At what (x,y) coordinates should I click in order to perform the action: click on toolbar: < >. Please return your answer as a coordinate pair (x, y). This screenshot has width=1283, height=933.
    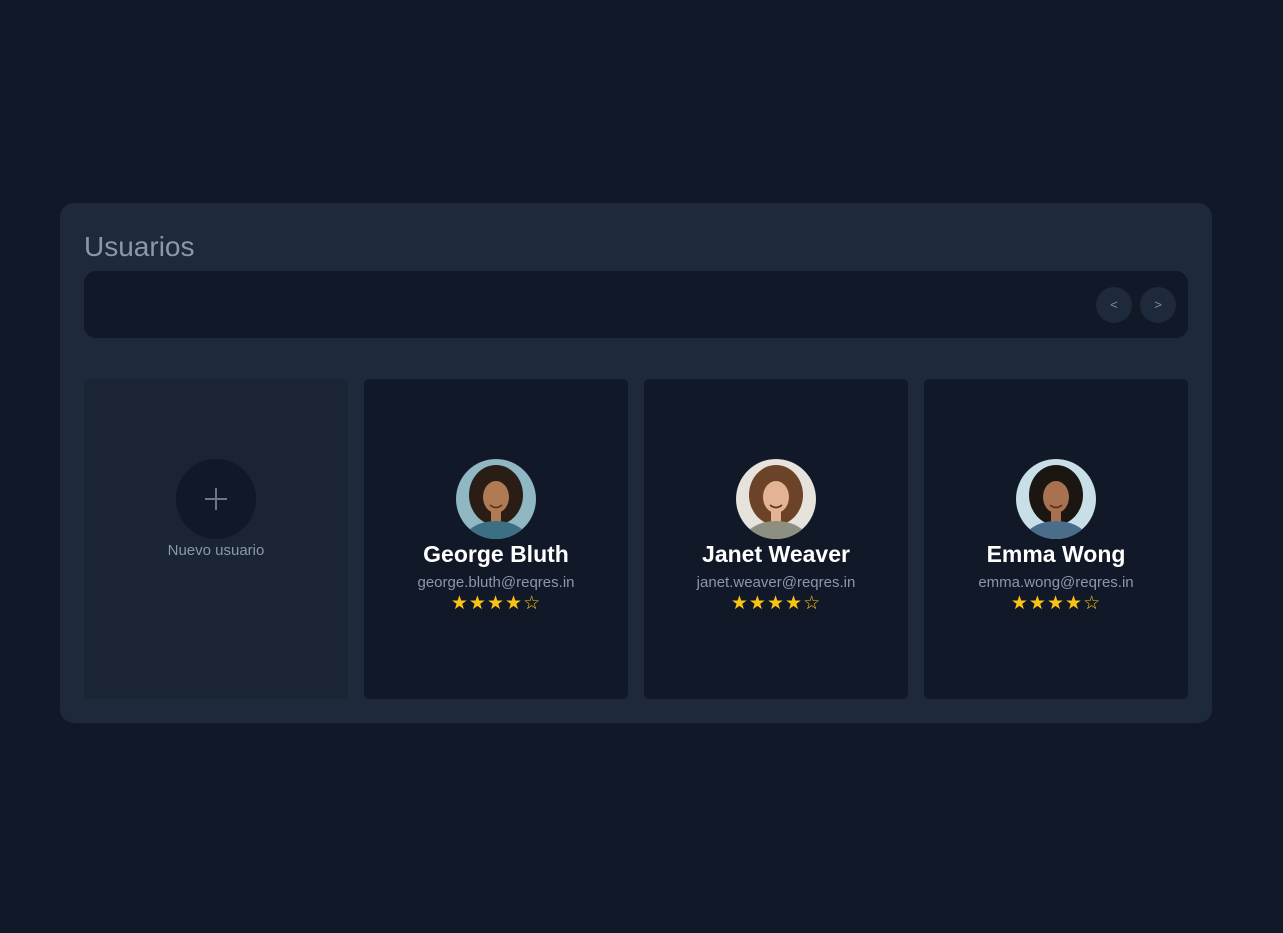
    Looking at the image, I should click on (636, 304).